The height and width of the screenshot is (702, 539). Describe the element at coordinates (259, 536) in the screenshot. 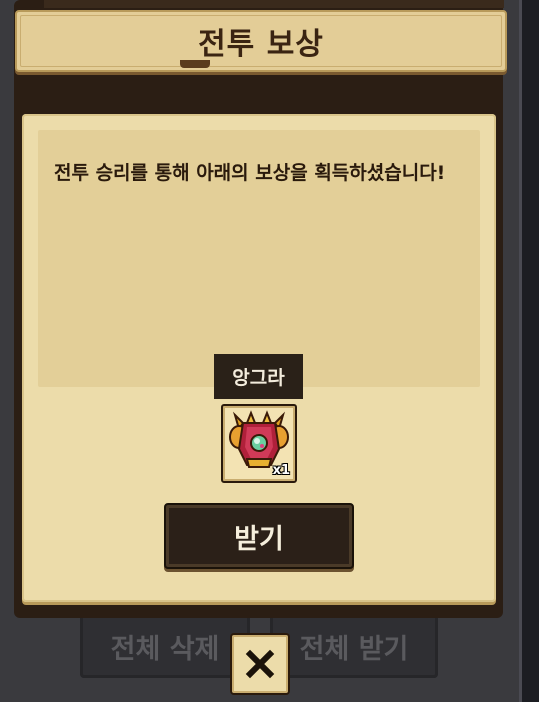

I see `claim-button: 받기` at that location.